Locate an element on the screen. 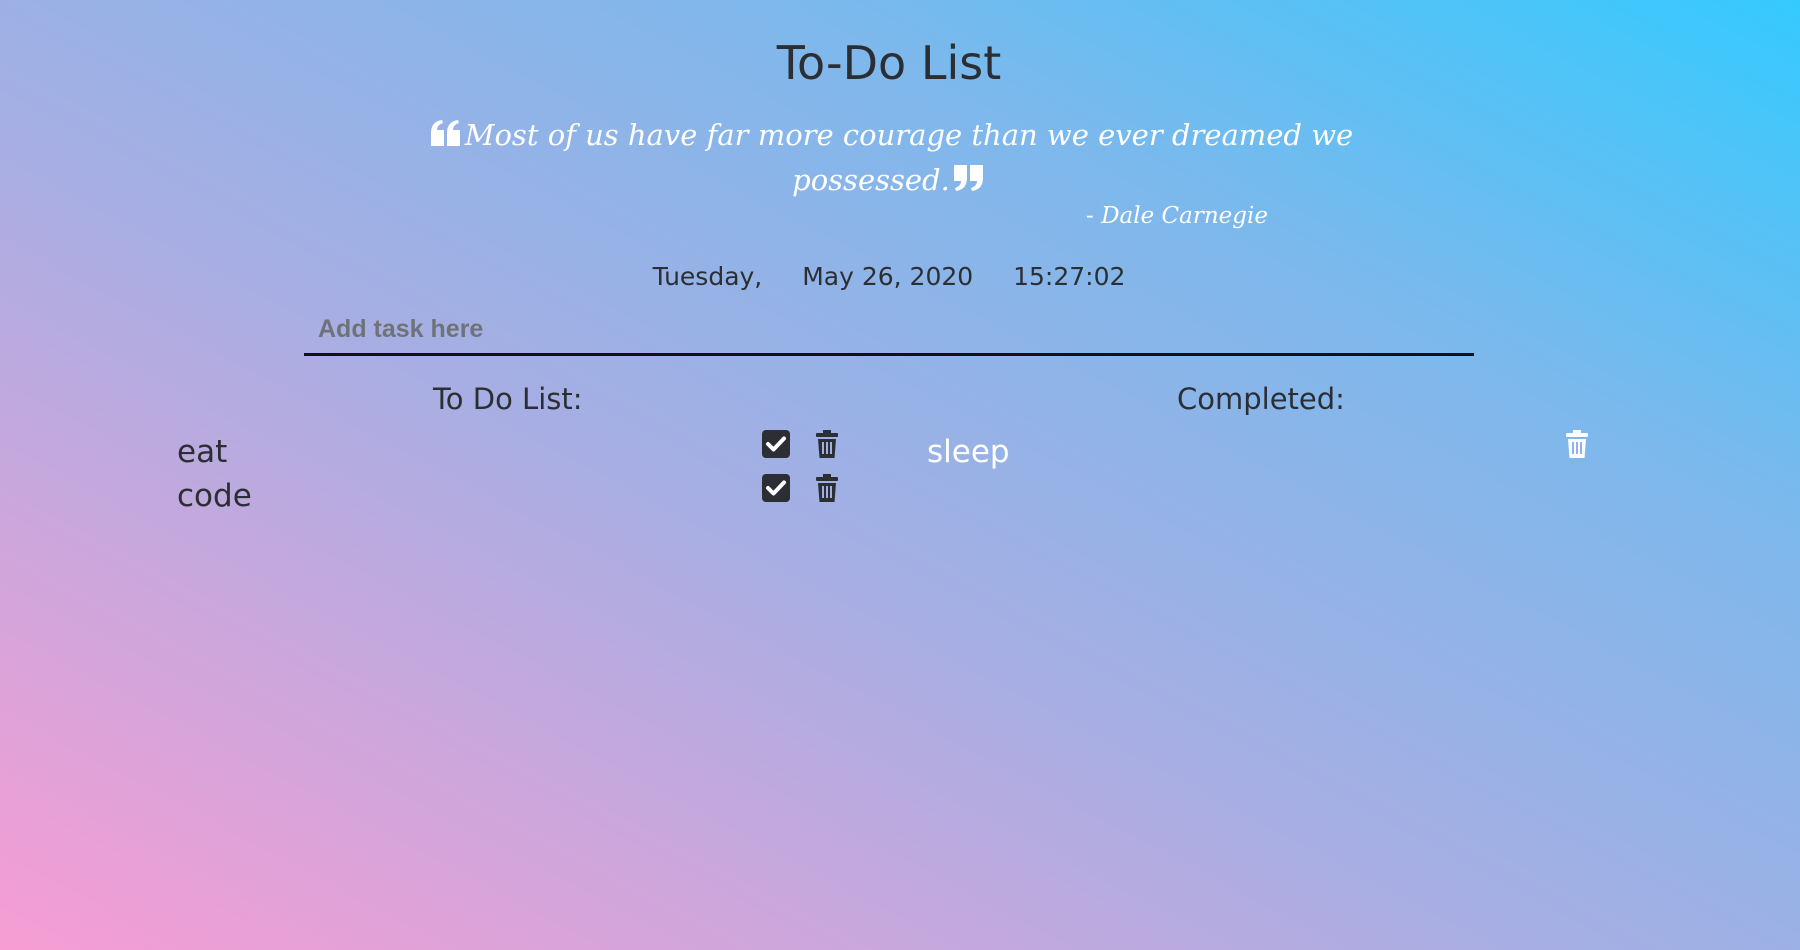 This screenshot has height=950, width=1800. quote-author: - Dale Carnegie is located at coordinates (1177, 216).